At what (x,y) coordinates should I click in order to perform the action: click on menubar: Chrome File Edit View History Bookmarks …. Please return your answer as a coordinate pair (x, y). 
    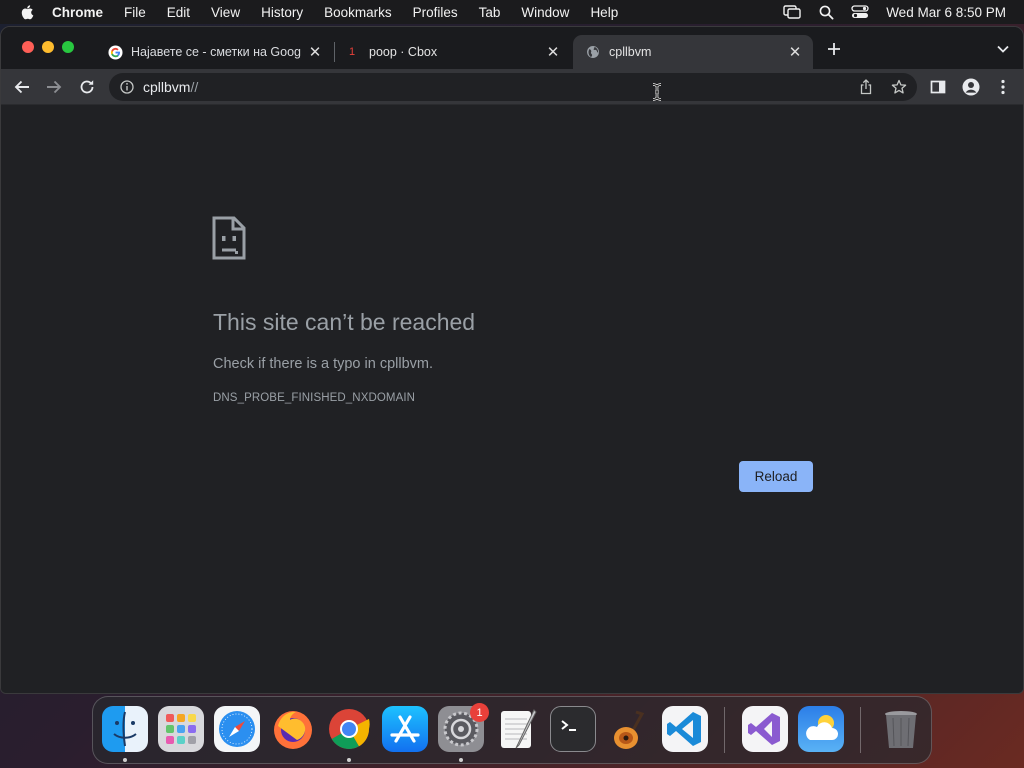
    Looking at the image, I should click on (512, 12).